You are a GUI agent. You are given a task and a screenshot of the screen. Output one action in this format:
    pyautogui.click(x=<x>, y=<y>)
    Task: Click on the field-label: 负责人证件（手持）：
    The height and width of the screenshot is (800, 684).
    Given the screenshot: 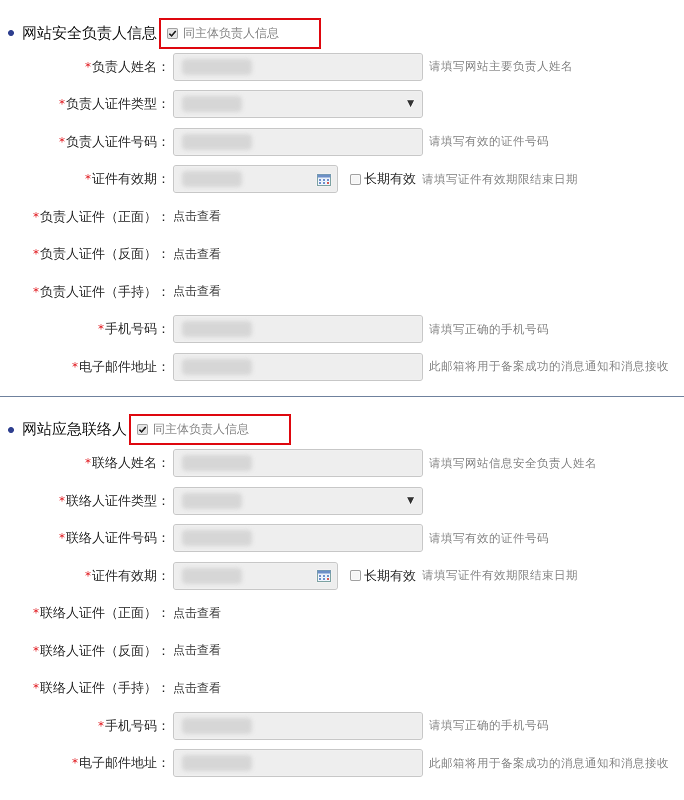 What is the action you would take?
    pyautogui.click(x=105, y=292)
    